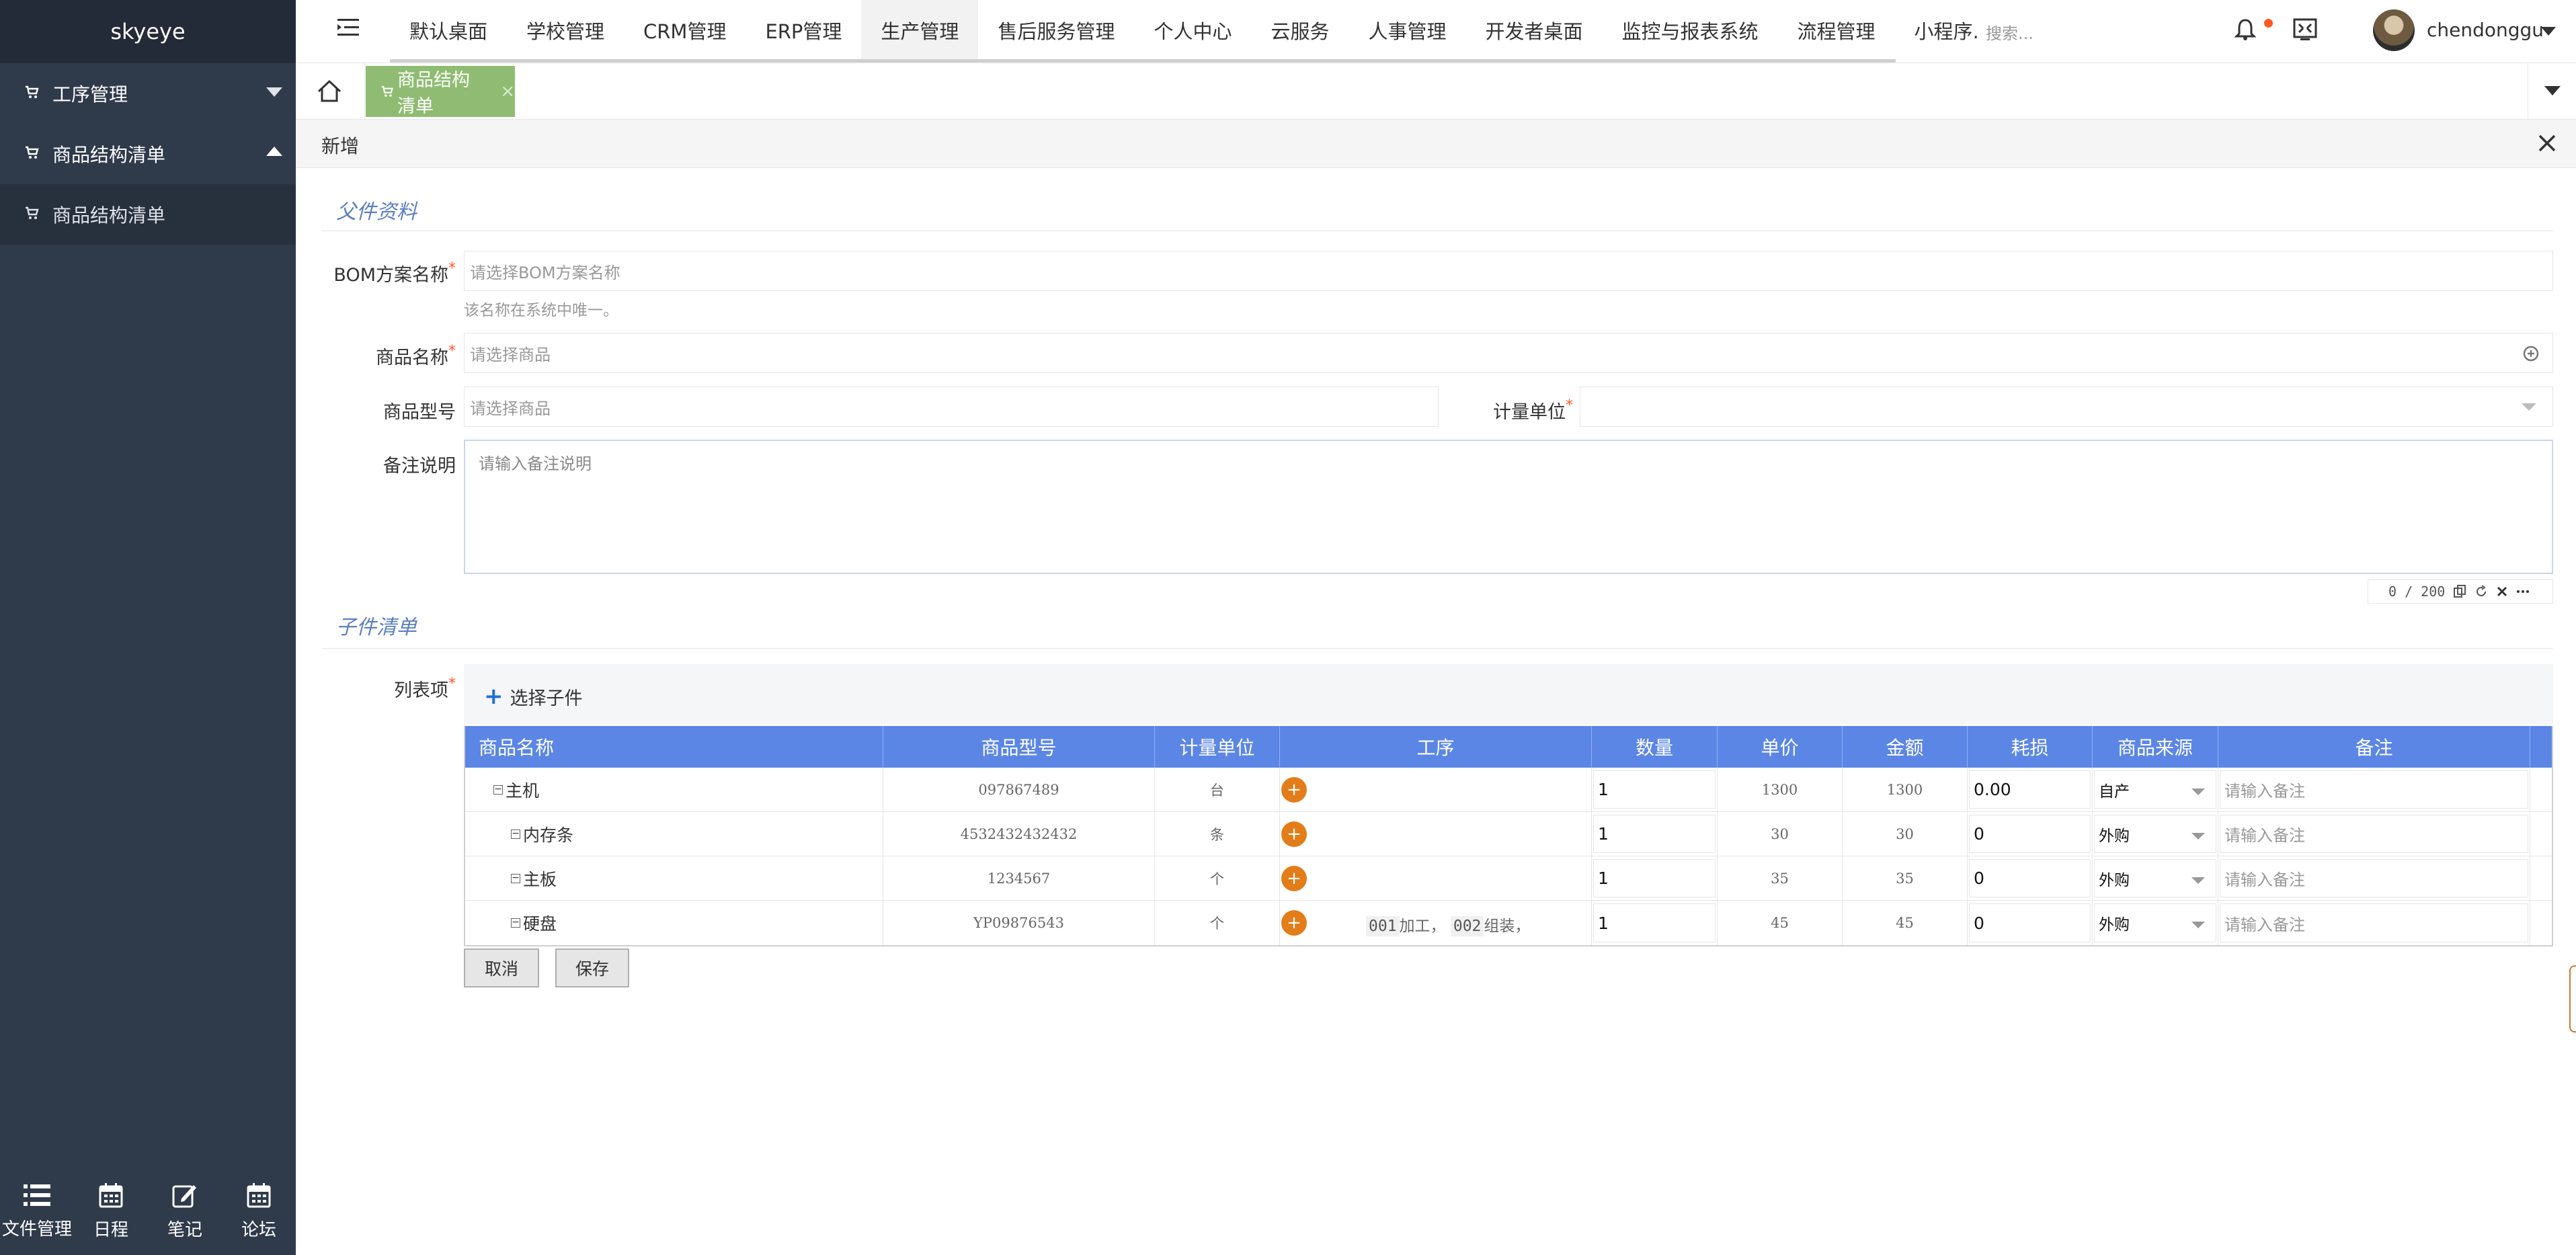 This screenshot has height=1255, width=2576. What do you see at coordinates (2374, 747) in the screenshot?
I see `col-header-remark: 备注` at bounding box center [2374, 747].